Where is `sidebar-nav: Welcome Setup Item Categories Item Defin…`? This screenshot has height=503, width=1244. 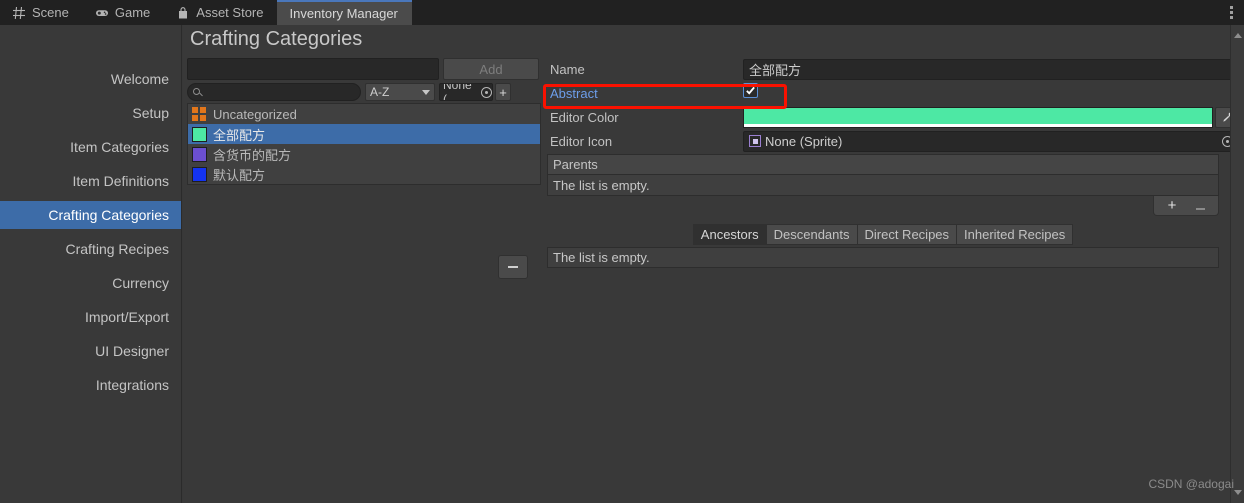 sidebar-nav: Welcome Setup Item Categories Item Defin… is located at coordinates (91, 264).